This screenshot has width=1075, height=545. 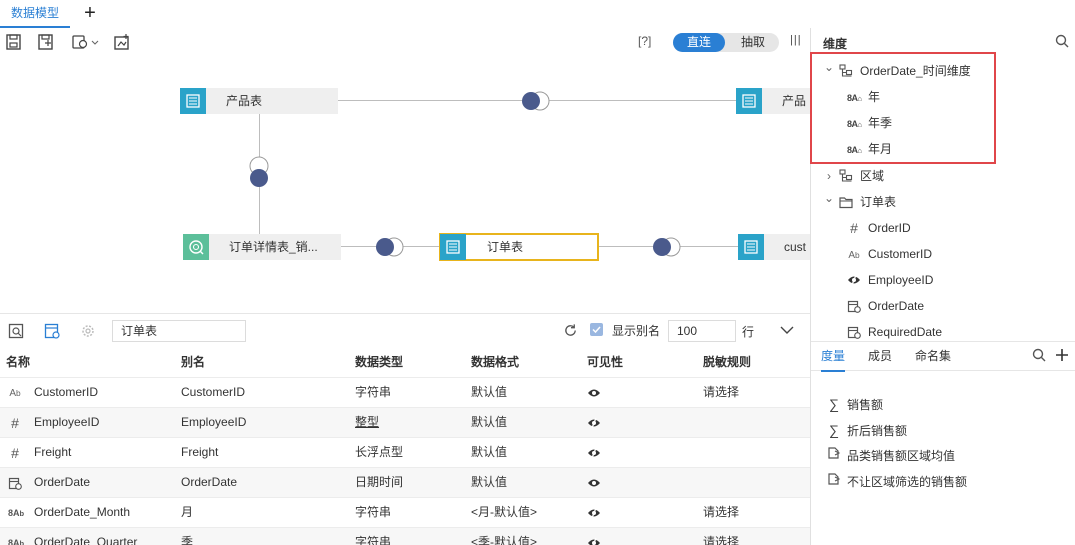 What do you see at coordinates (14, 42) in the screenshot?
I see `save-icon` at bounding box center [14, 42].